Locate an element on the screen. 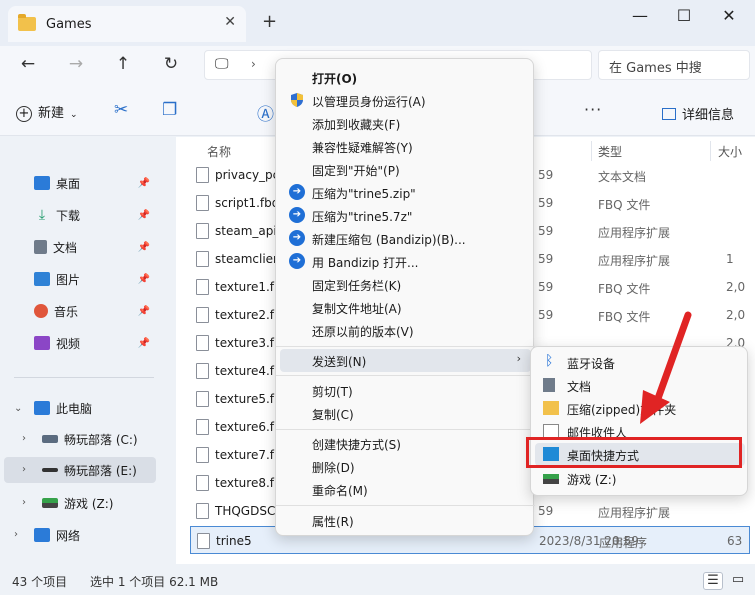 The width and height of the screenshot is (755, 595). menu-item-rename: 重命名(M) is located at coordinates (405, 489).